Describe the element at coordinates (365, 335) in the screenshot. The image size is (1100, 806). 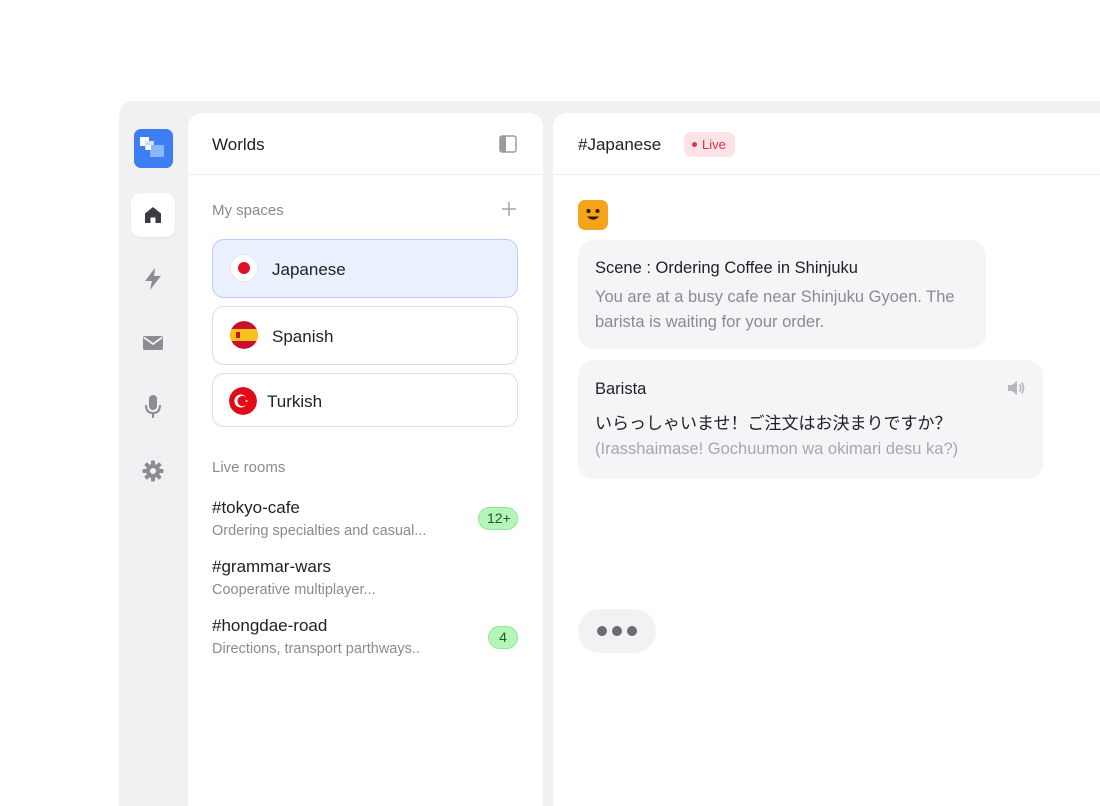
I see `space-item-spanish: Spanish` at that location.